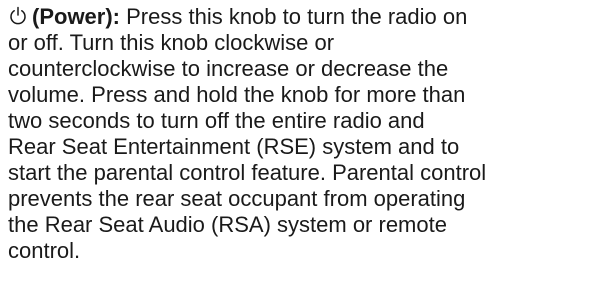 The height and width of the screenshot is (297, 601). I want to click on term-label: (Power):, so click(76, 16).